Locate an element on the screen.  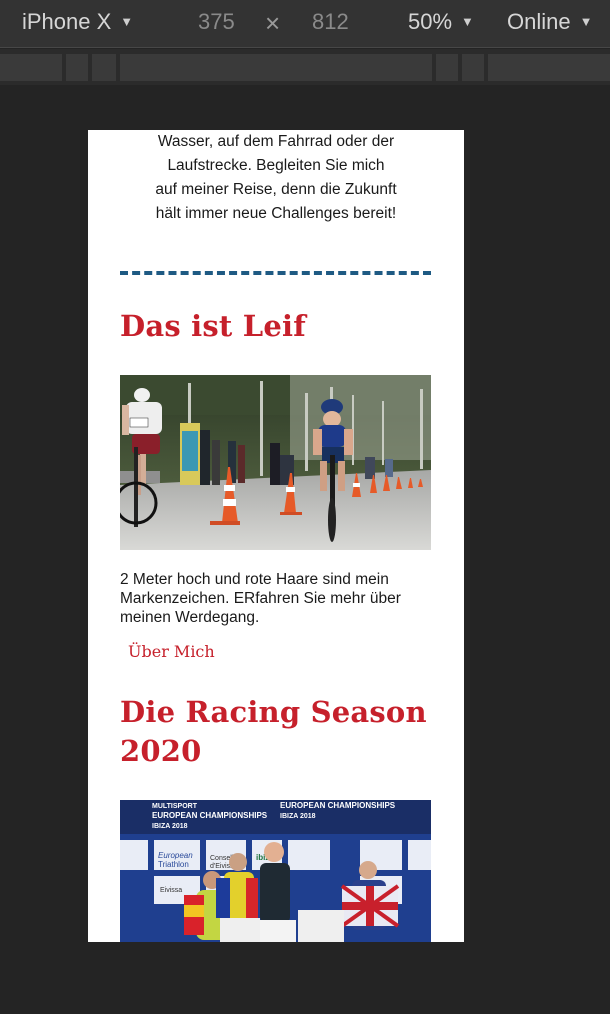
network-throttle-select: Online ▼ is located at coordinates (549, 22).